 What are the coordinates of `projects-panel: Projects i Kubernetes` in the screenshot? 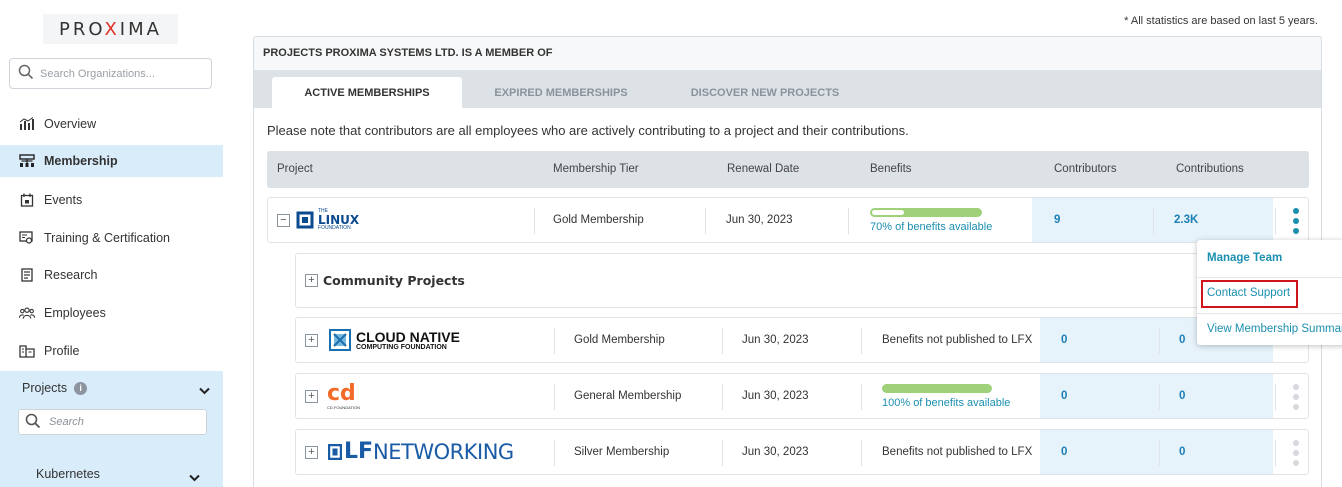 It's located at (111, 429).